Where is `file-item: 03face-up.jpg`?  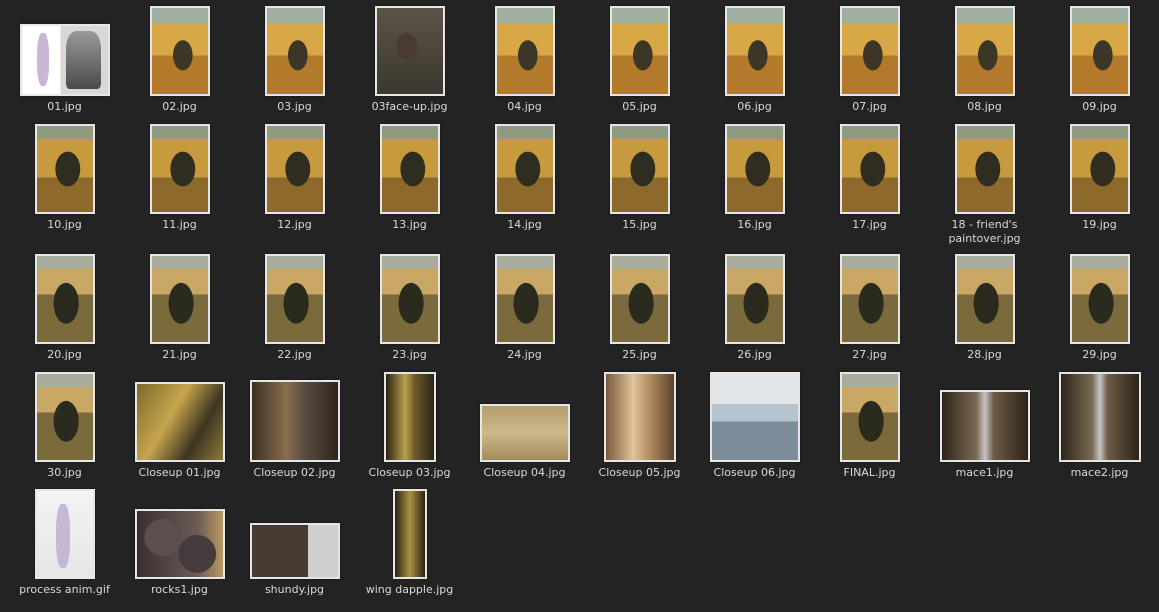
file-item: 03face-up.jpg is located at coordinates (409, 59).